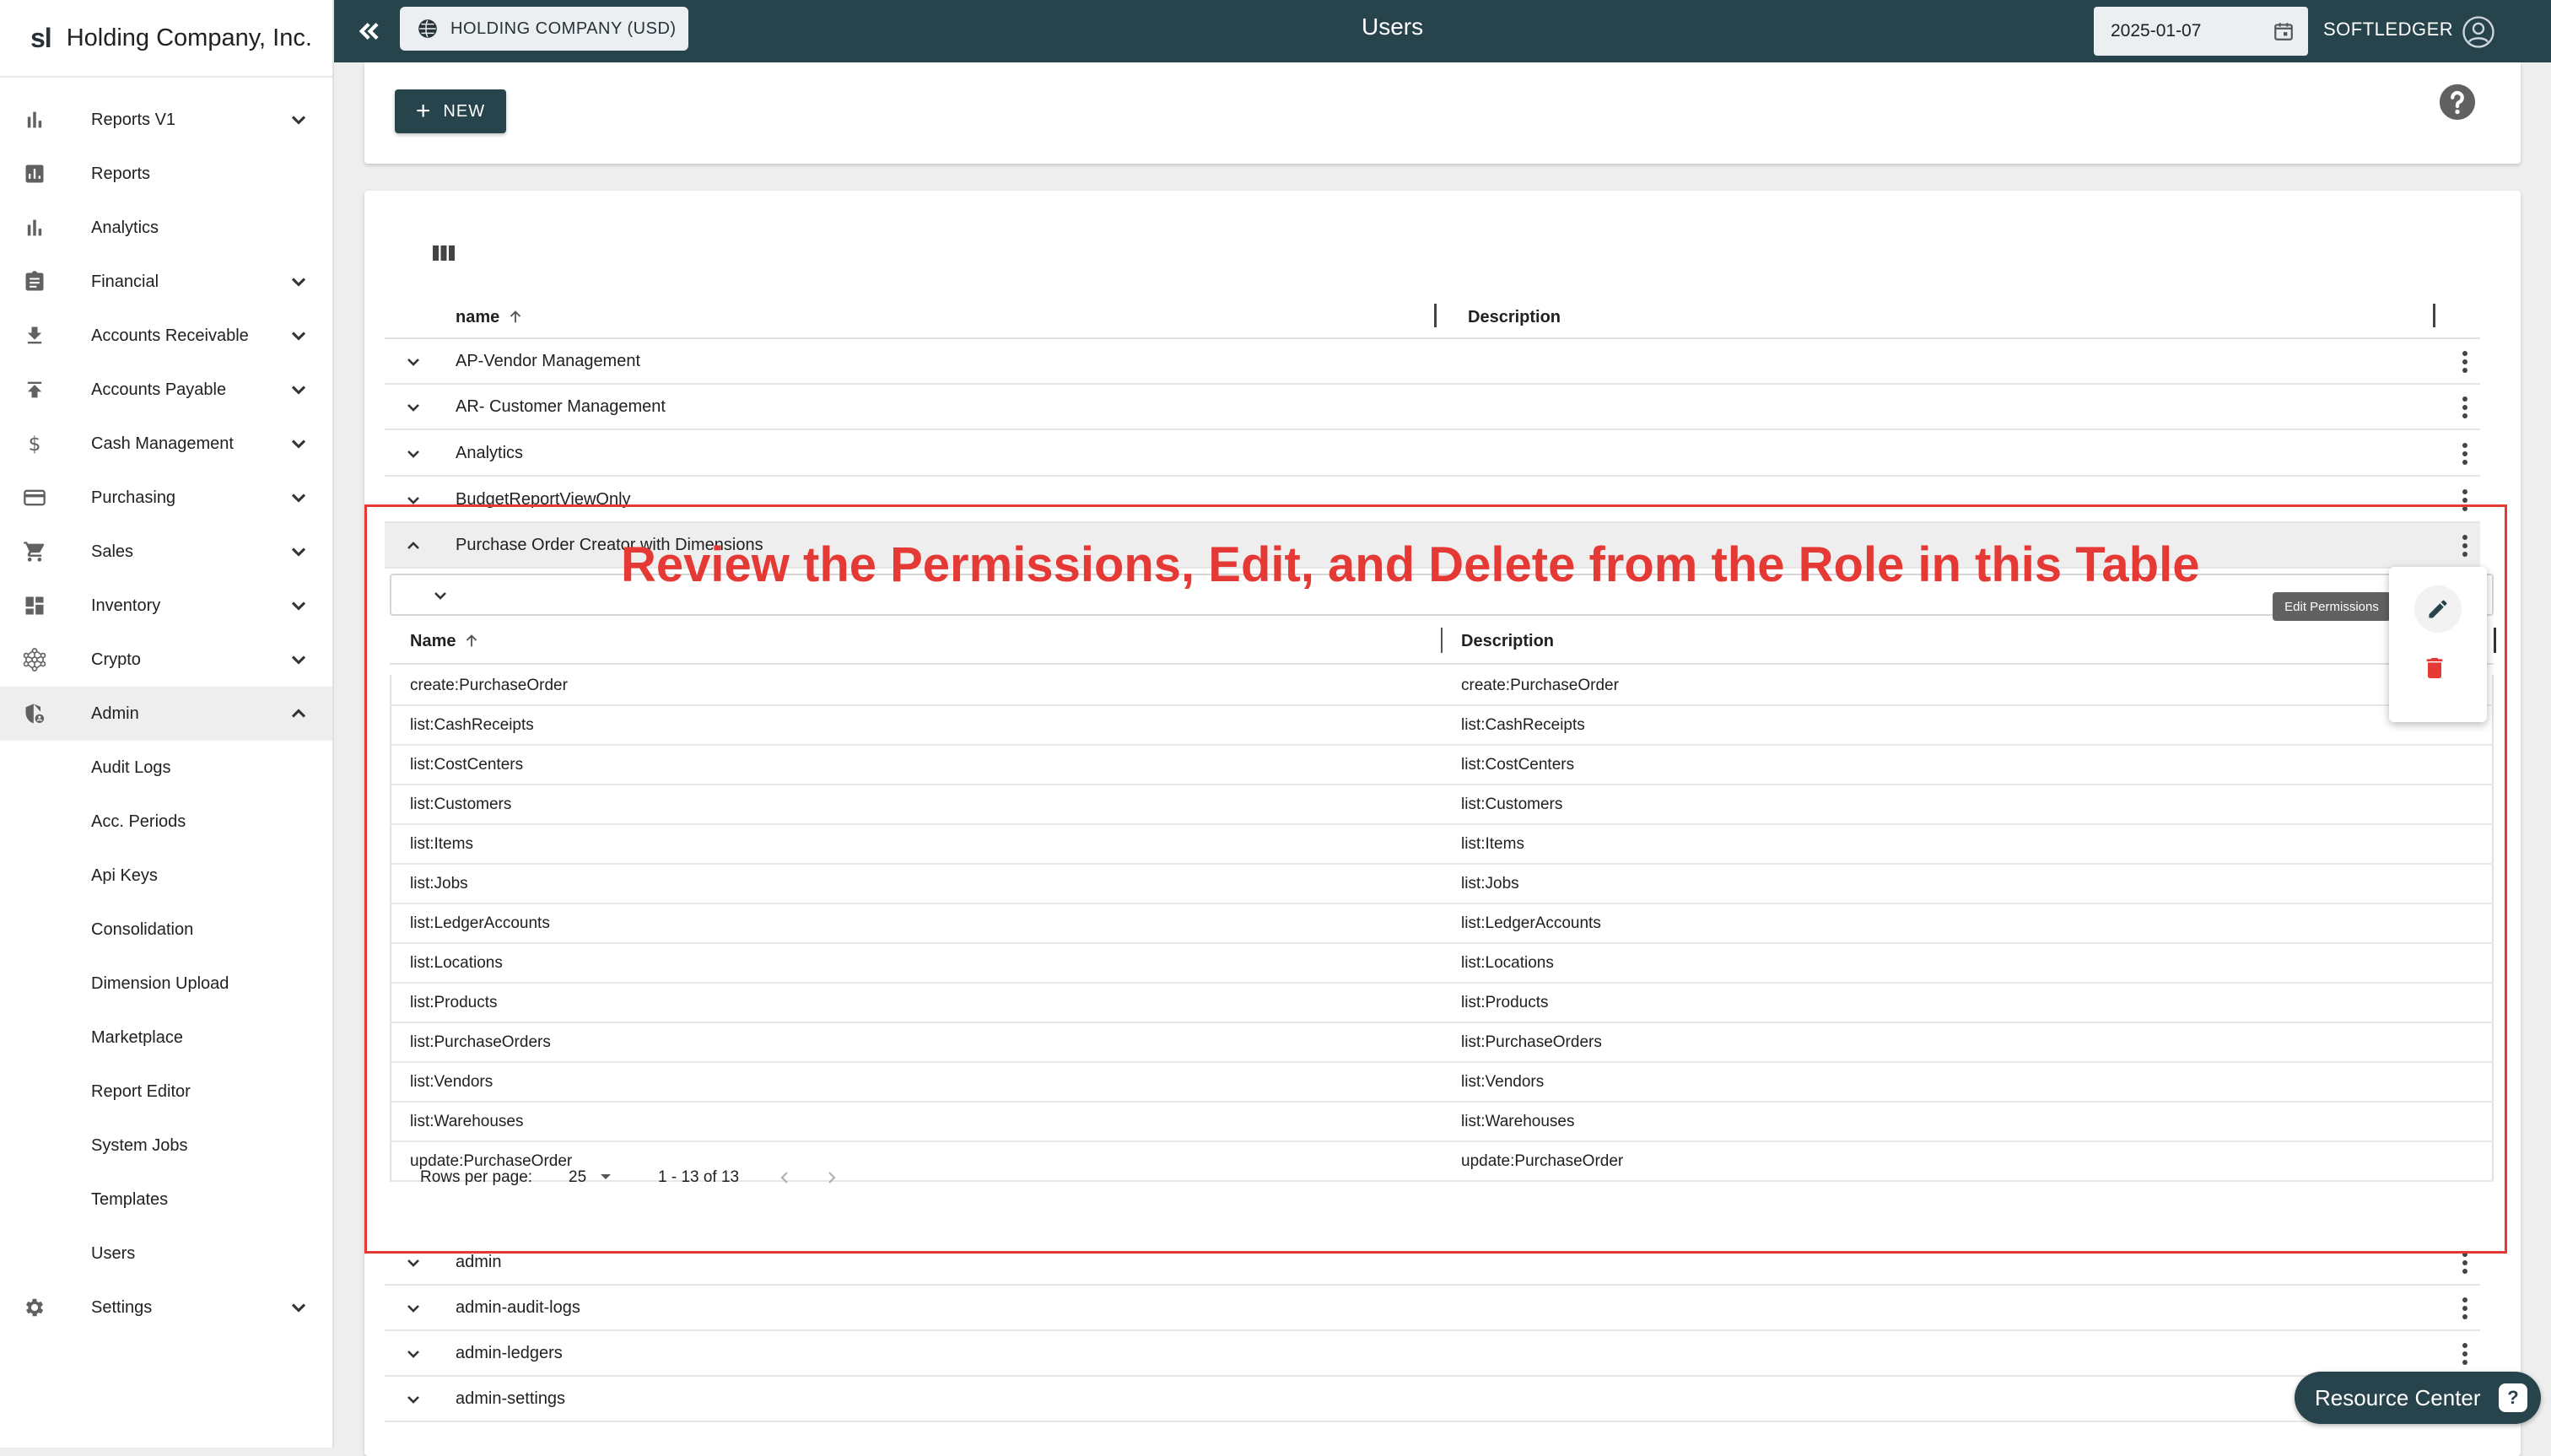 The height and width of the screenshot is (1456, 2551). Describe the element at coordinates (784, 1177) in the screenshot. I see `previous-page-icon` at that location.